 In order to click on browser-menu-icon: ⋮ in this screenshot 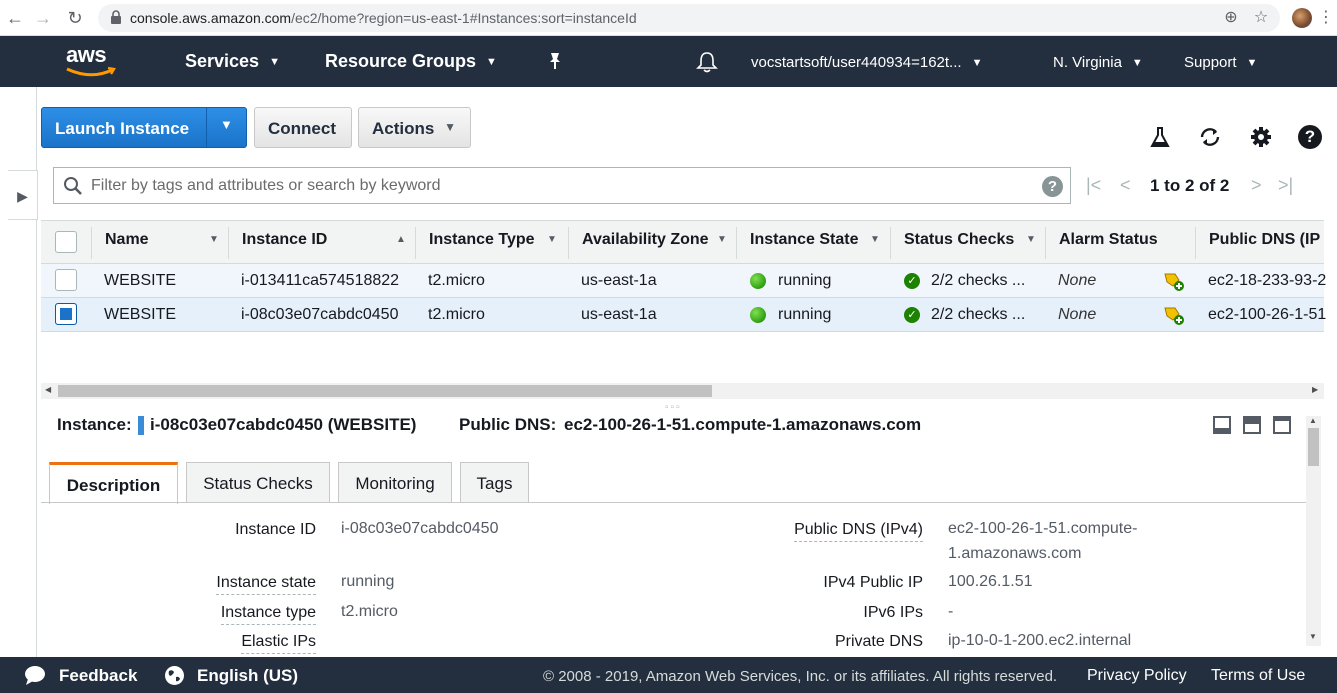, I will do `click(1326, 18)`.